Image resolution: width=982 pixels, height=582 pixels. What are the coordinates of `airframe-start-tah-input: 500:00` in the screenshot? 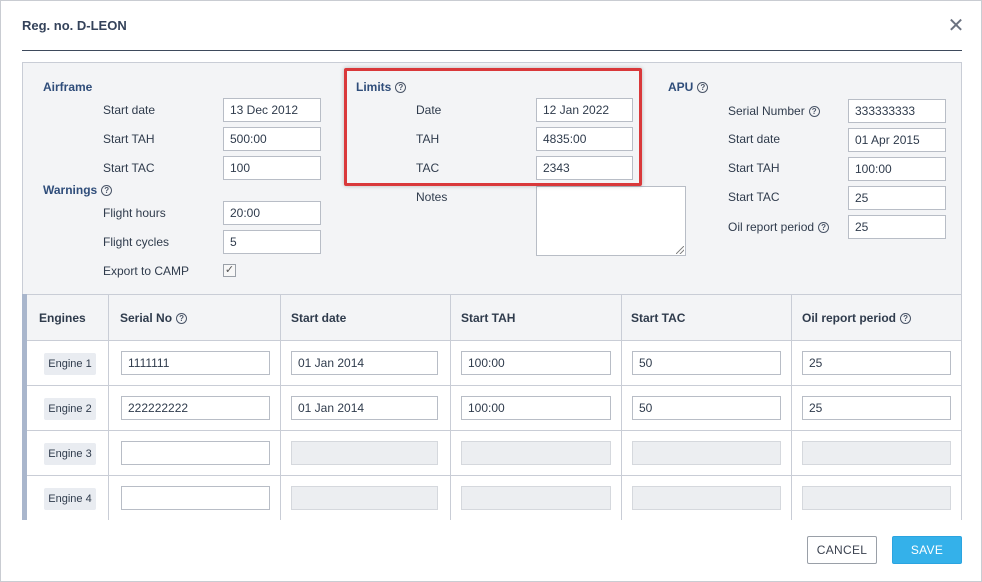 It's located at (272, 139).